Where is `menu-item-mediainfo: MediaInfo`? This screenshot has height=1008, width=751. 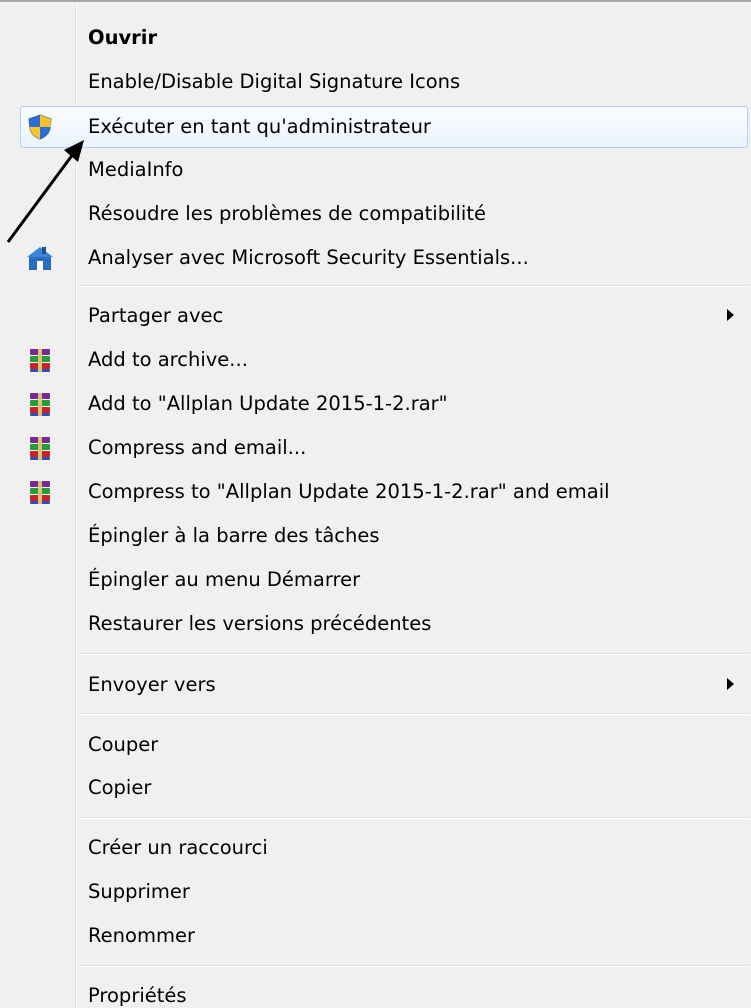
menu-item-mediainfo: MediaInfo is located at coordinates (375, 170).